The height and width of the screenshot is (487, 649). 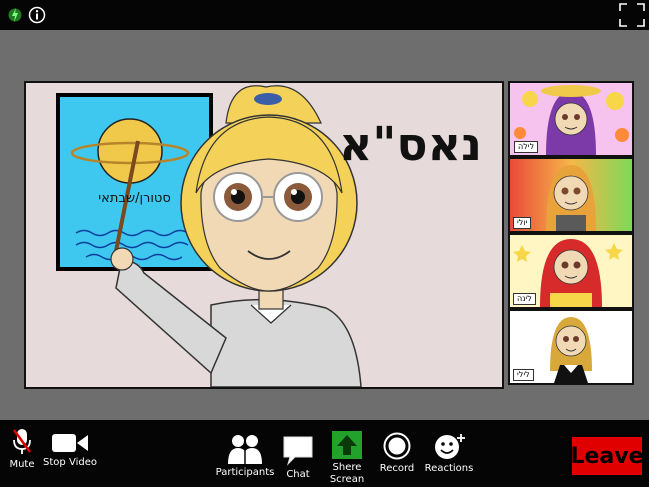 I want to click on participants-button: Participants, so click(x=245, y=456).